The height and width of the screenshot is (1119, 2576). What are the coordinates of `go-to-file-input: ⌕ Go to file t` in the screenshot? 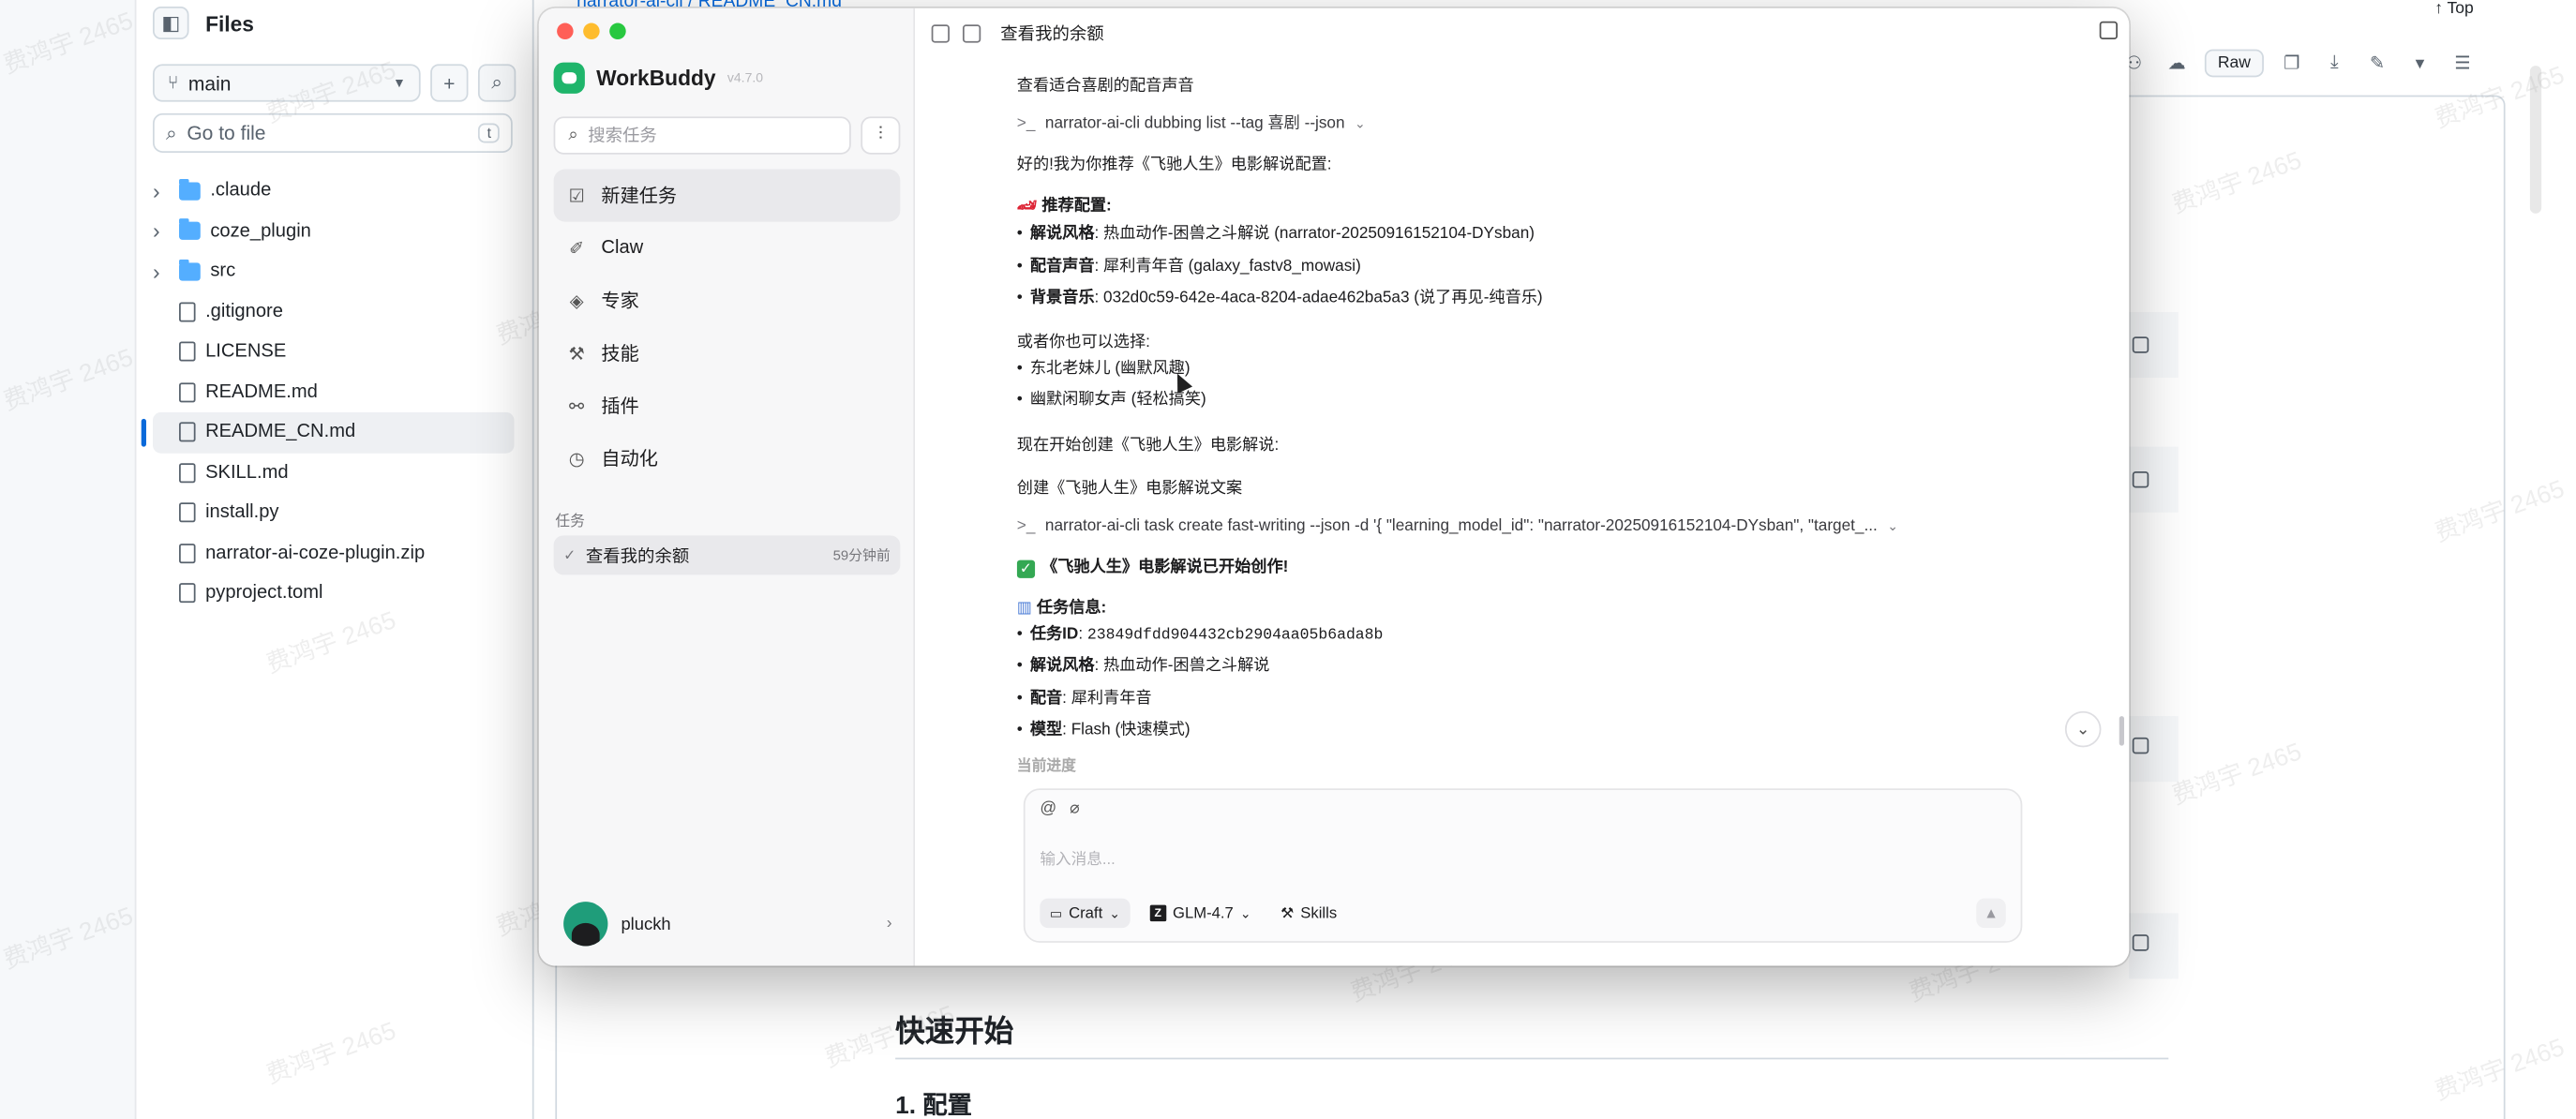 It's located at (332, 132).